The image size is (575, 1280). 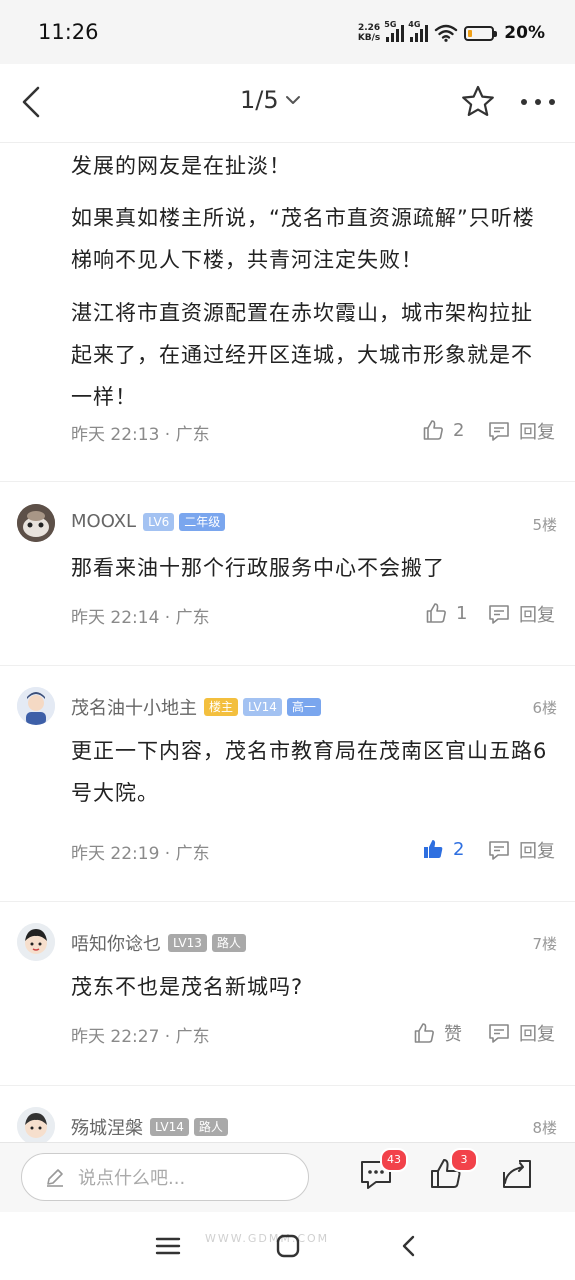 What do you see at coordinates (202, 521) in the screenshot?
I see `grade-badge: 二年级` at bounding box center [202, 521].